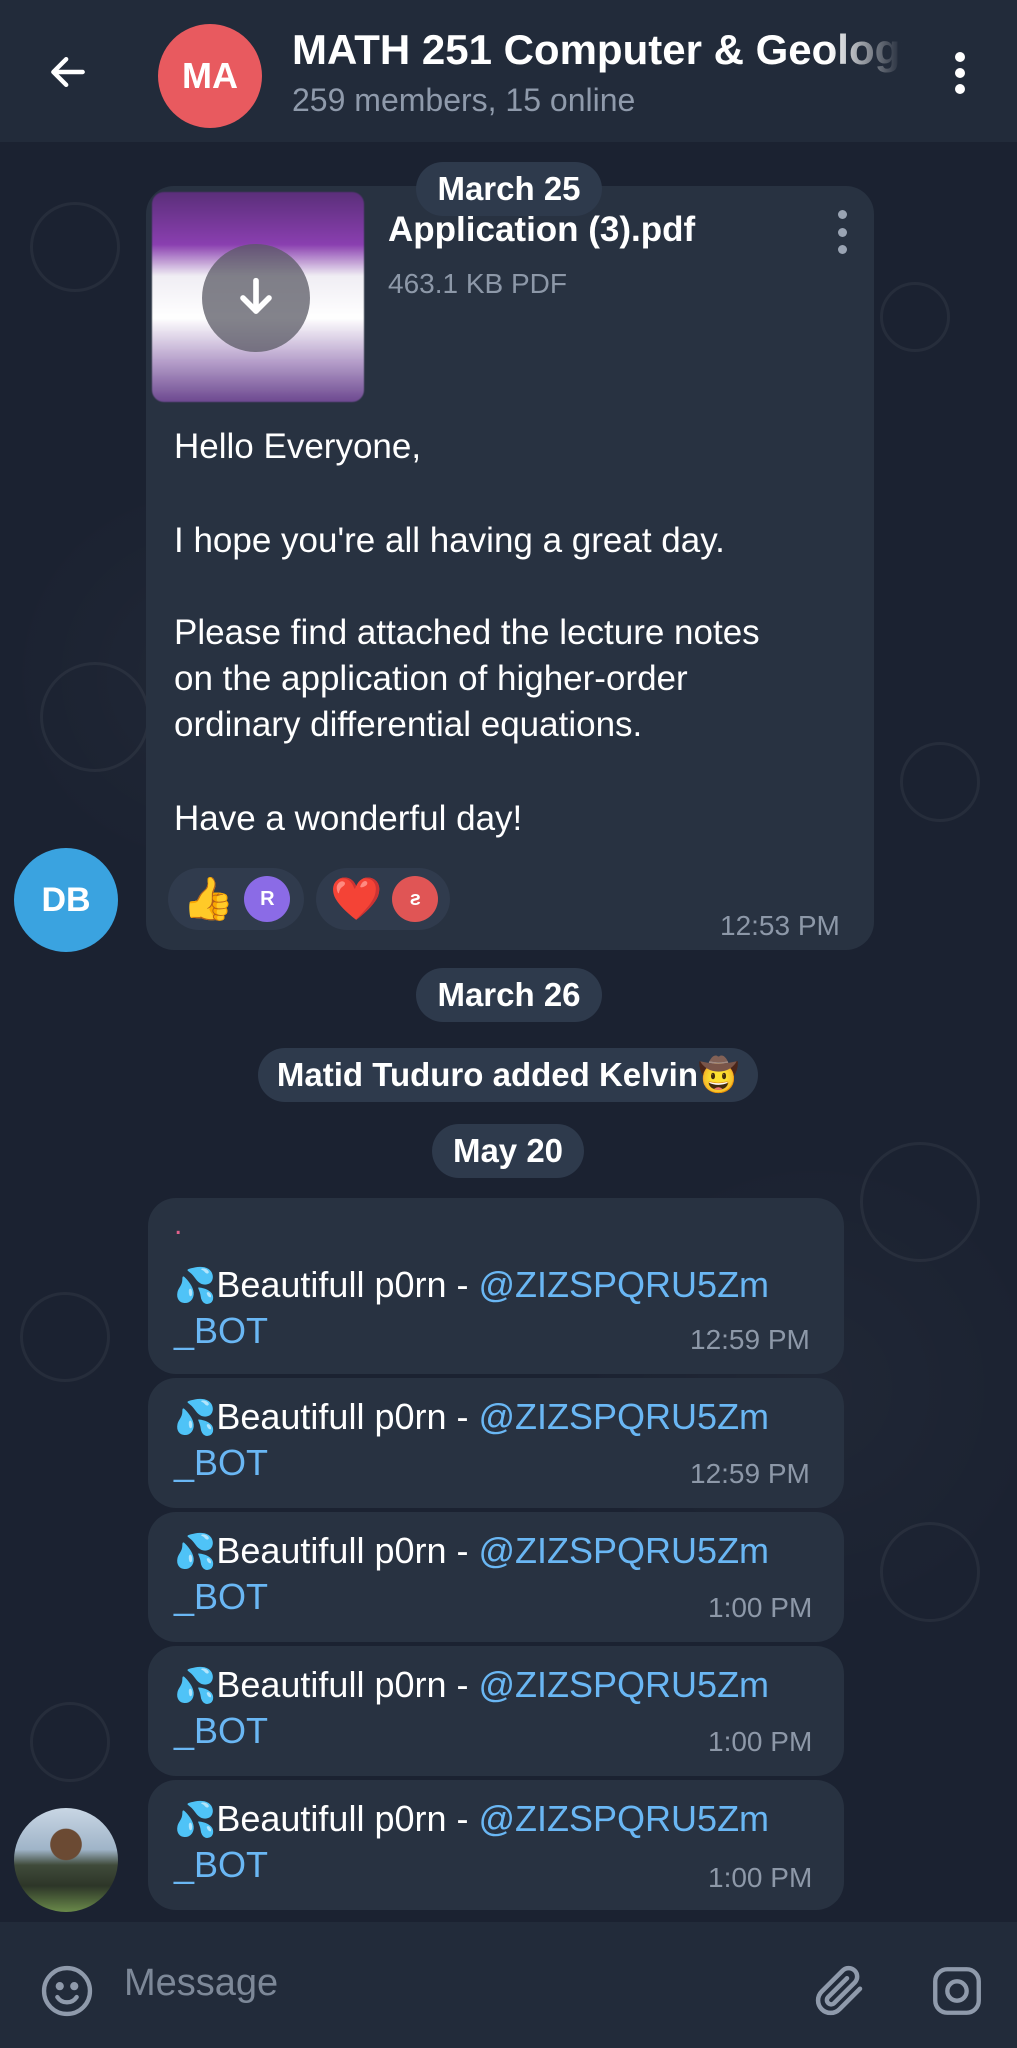 The width and height of the screenshot is (1017, 2048). Describe the element at coordinates (509, 189) in the screenshot. I see `date-separator: March 25` at that location.